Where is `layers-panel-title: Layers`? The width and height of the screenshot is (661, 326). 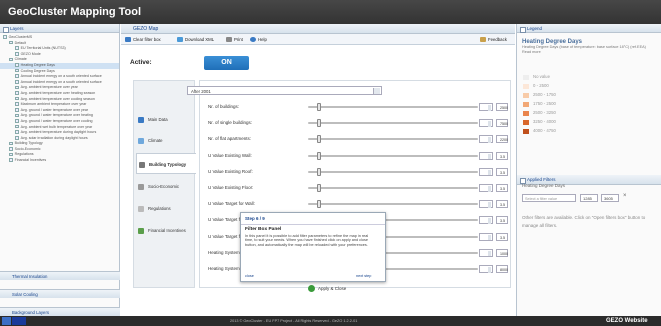 layers-panel-title: Layers is located at coordinates (17, 28).